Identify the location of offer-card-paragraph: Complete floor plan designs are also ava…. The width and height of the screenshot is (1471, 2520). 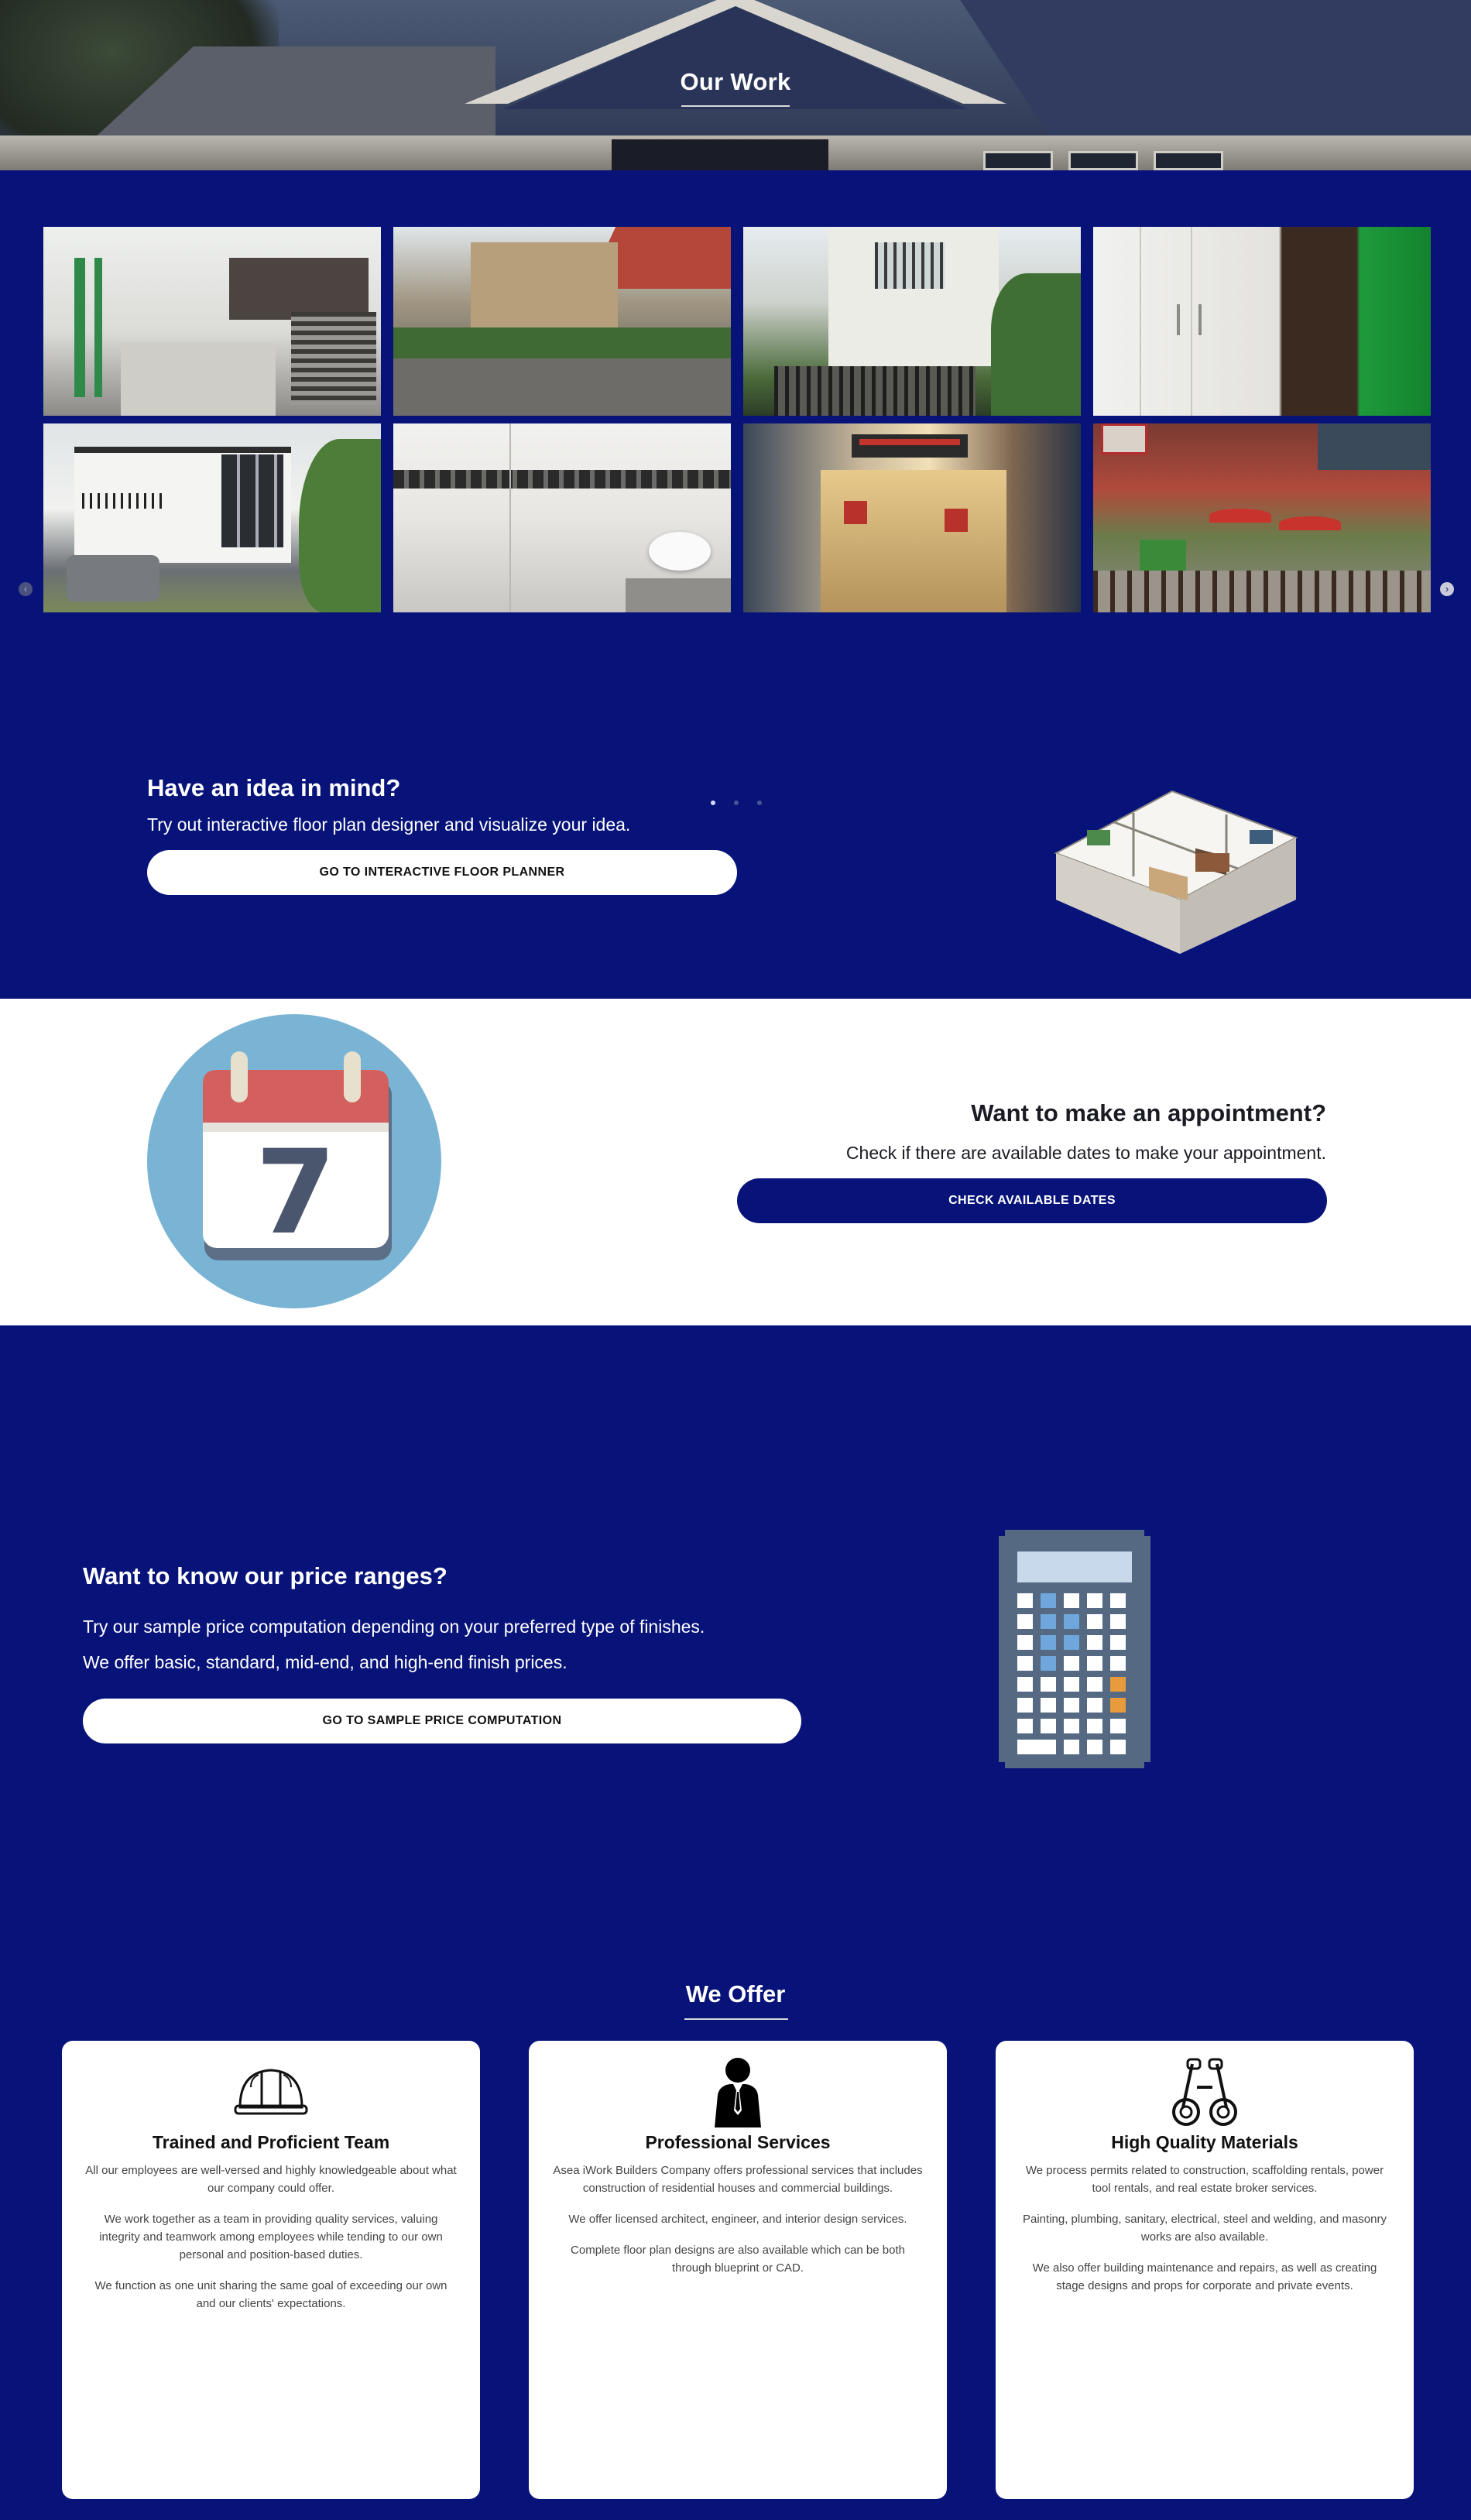
(738, 2259).